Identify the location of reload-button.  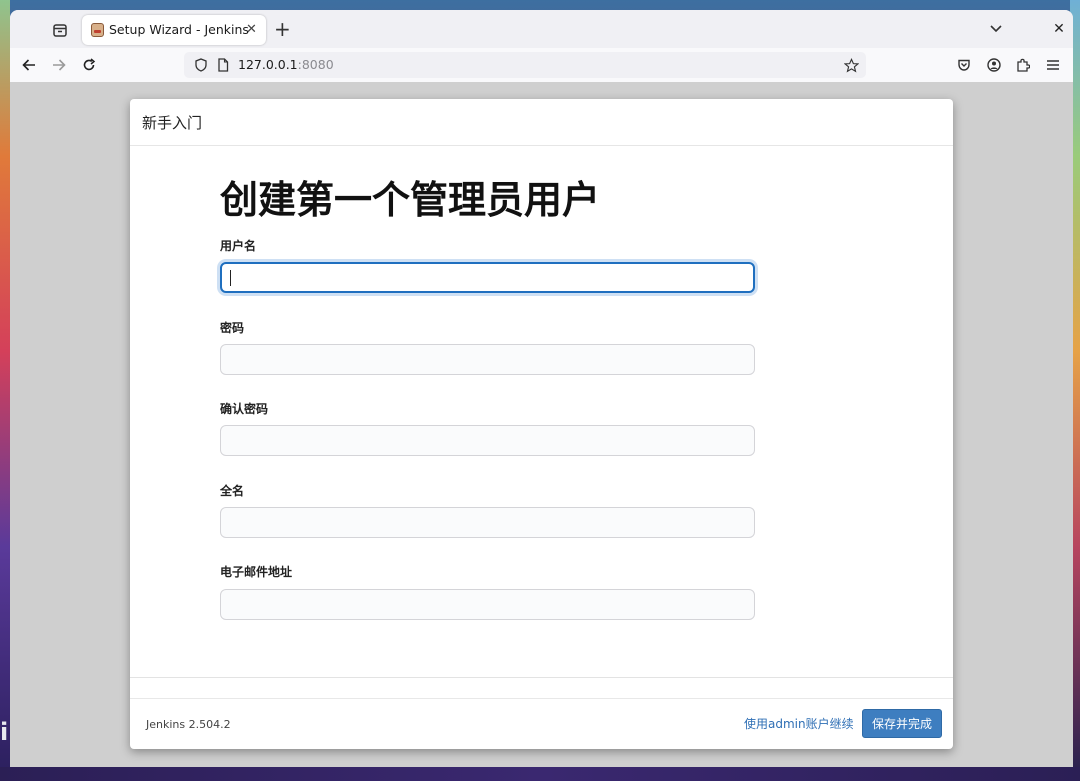
(89, 65).